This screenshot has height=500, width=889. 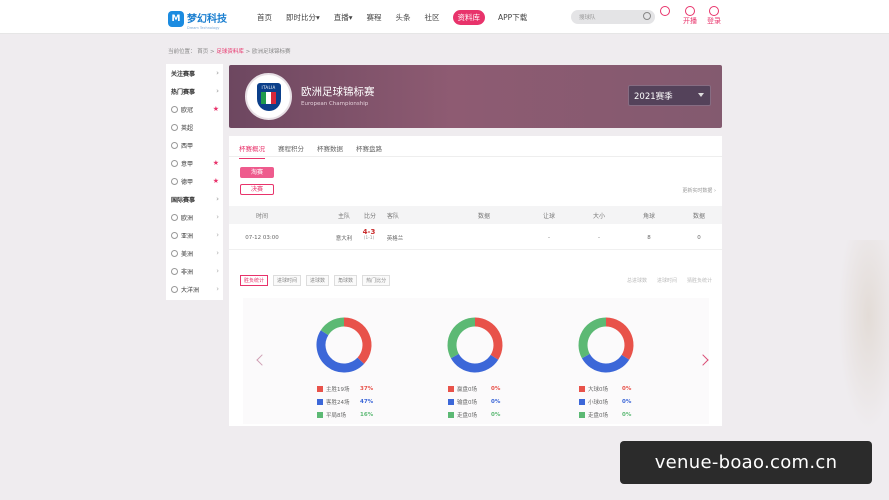 What do you see at coordinates (194, 181) in the screenshot?
I see `sidebar-item: 德甲 ★` at bounding box center [194, 181].